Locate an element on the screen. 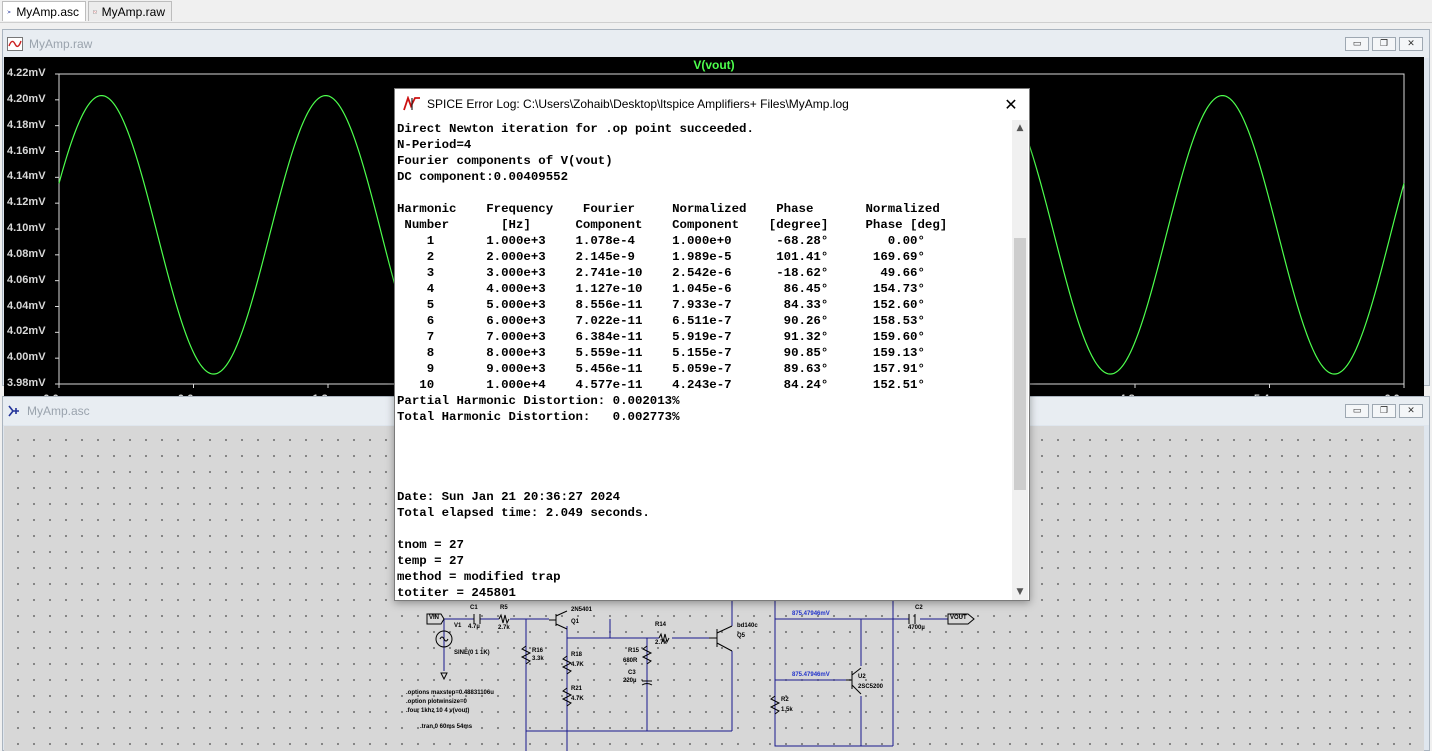 The image size is (1432, 751). label-u2: U2 is located at coordinates (862, 677).